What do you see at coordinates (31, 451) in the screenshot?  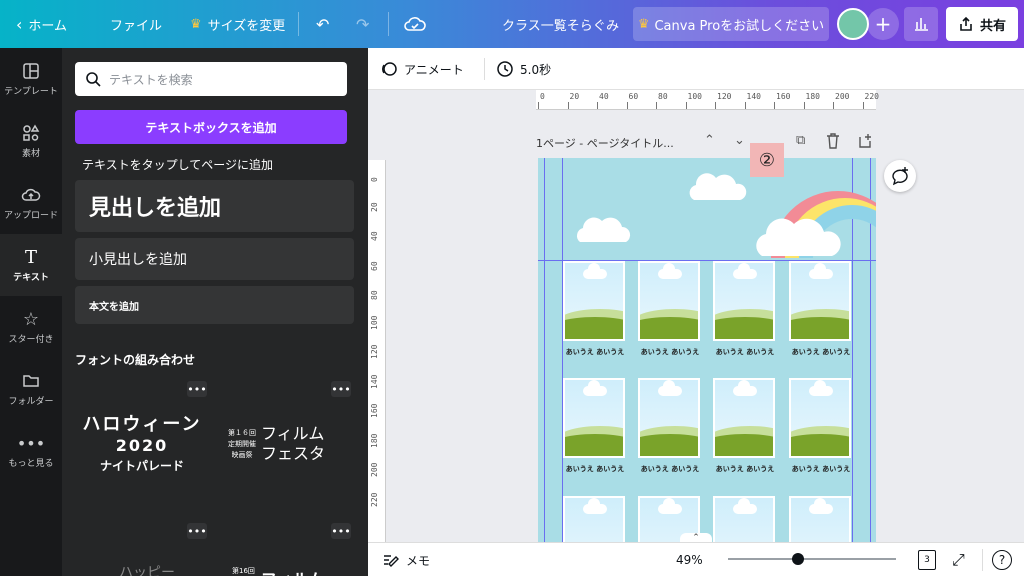 I see `rail-item-more: ••• もっと見る` at bounding box center [31, 451].